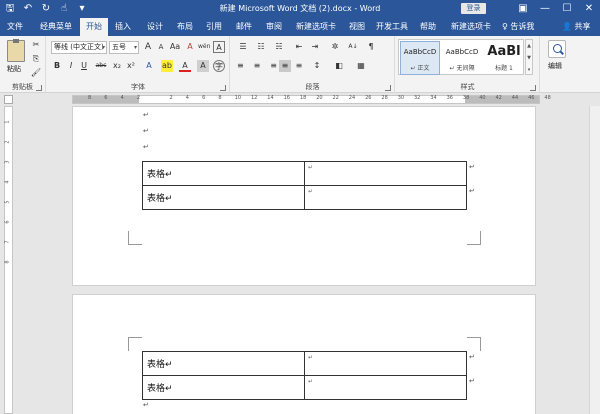  I want to click on clear-formatting-icon: A, so click(190, 47).